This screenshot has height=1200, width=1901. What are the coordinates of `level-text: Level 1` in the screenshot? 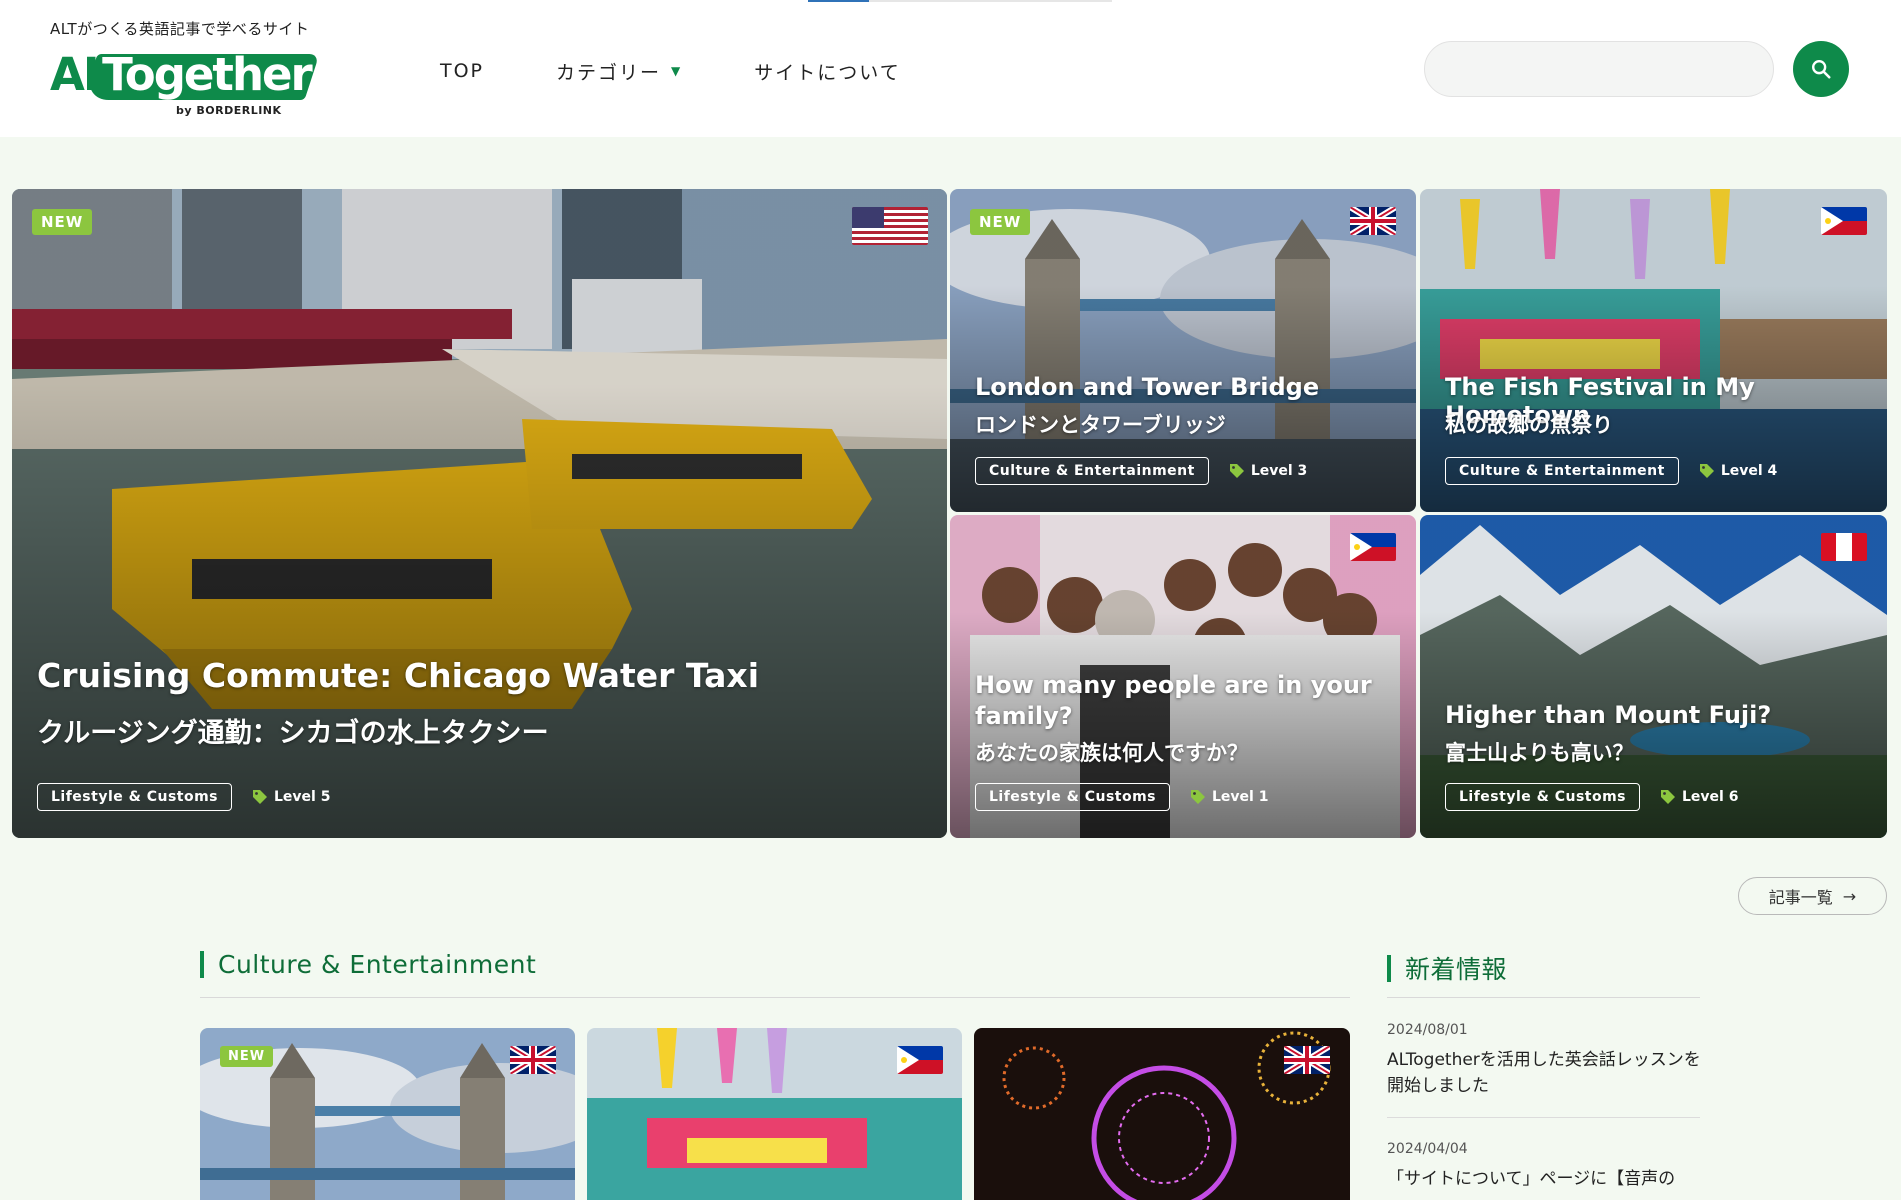 It's located at (1240, 797).